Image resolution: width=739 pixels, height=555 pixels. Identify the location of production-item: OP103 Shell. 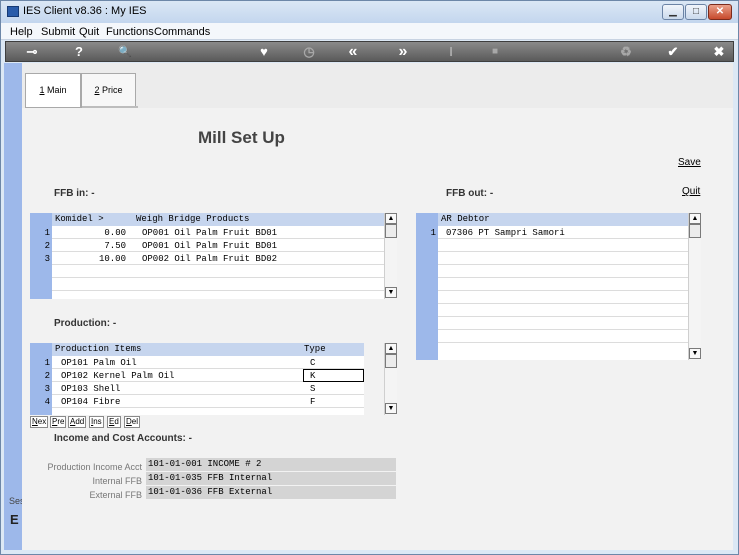
(90, 389).